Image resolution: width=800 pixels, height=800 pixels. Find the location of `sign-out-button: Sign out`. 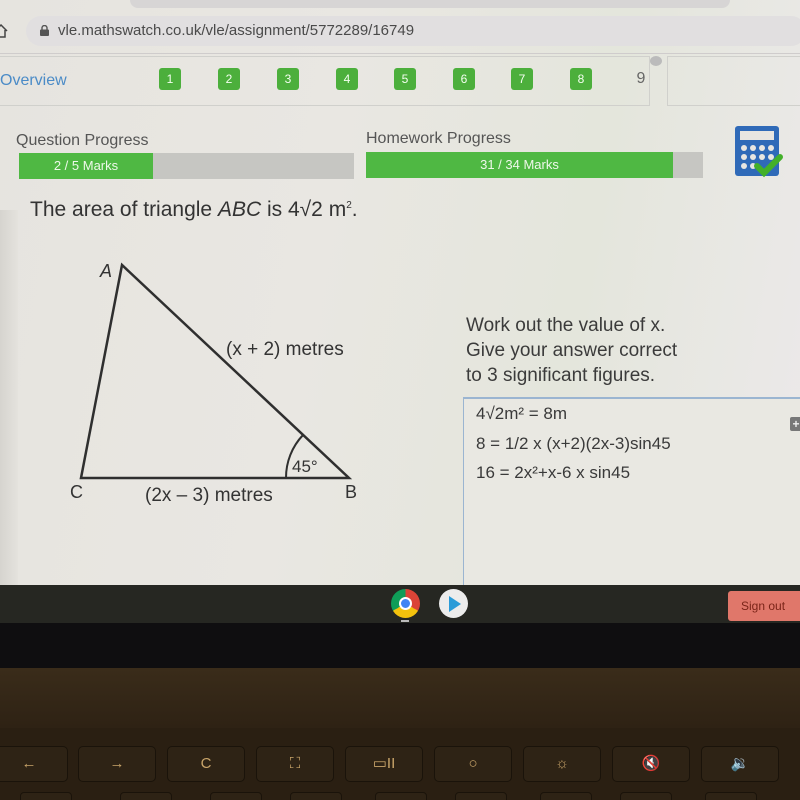

sign-out-button: Sign out is located at coordinates (764, 606).